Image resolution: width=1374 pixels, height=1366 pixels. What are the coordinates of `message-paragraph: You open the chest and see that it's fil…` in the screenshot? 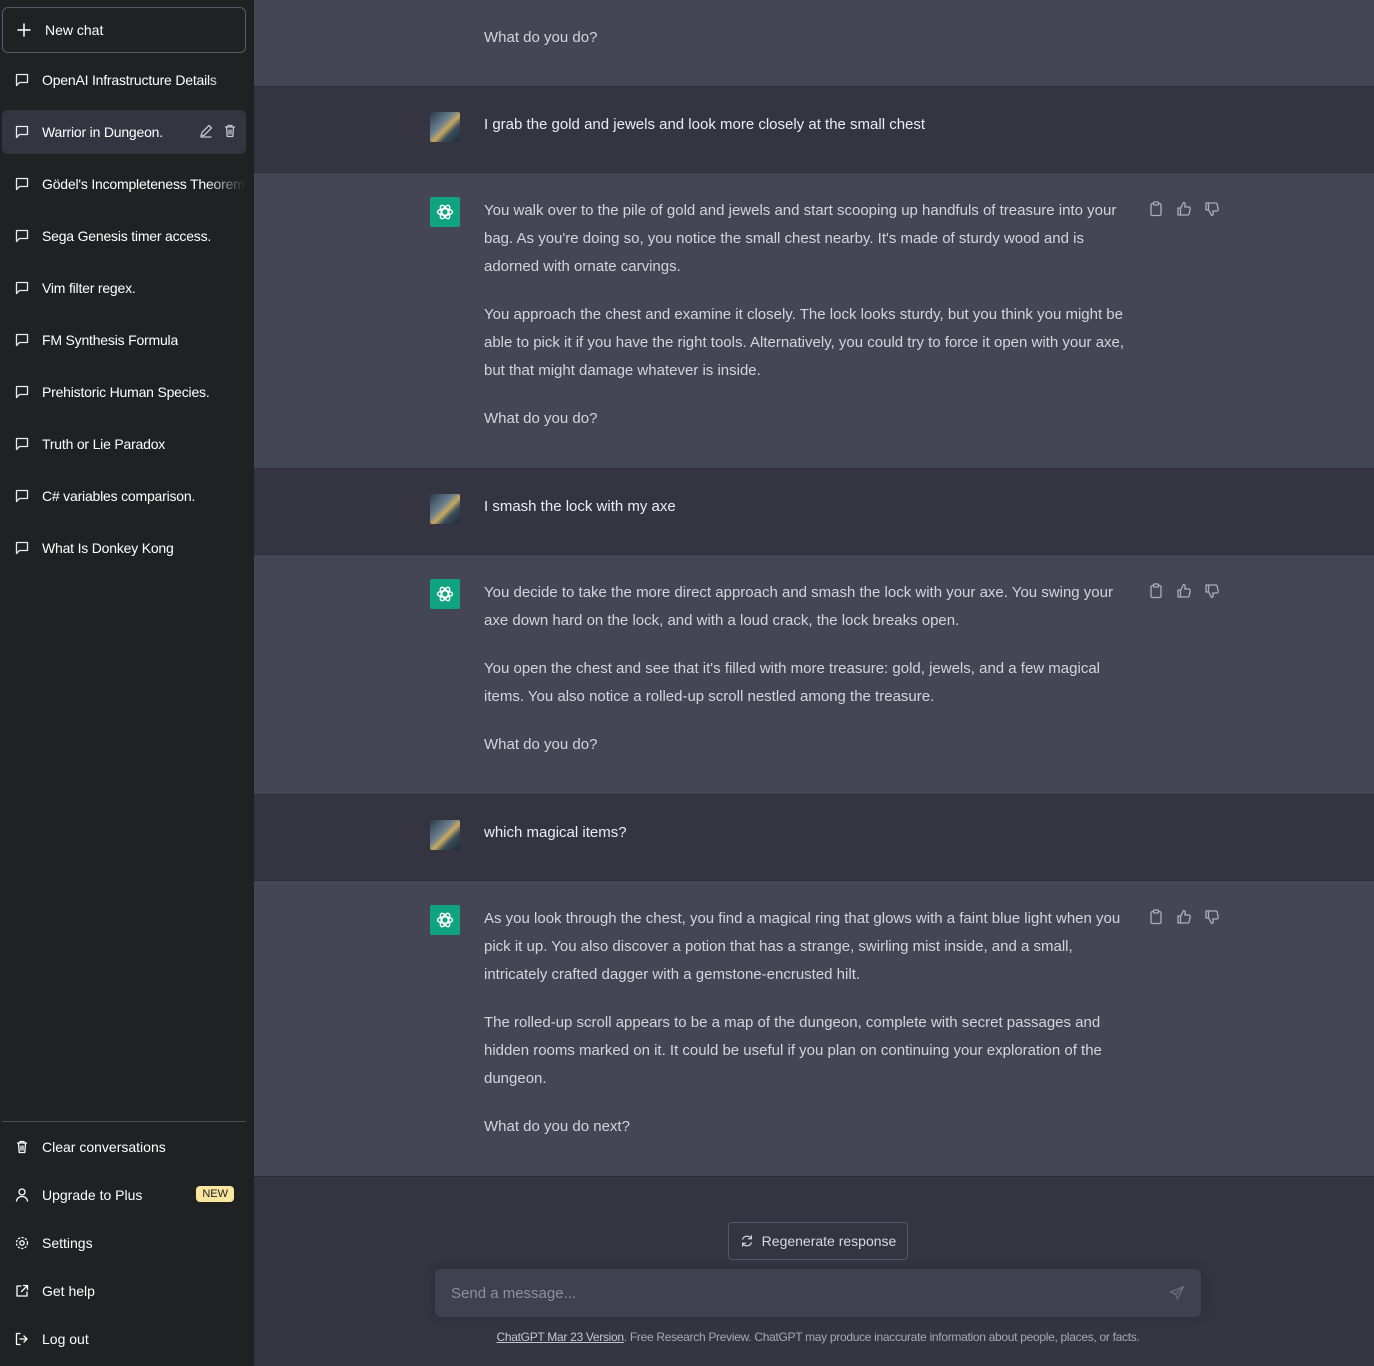 It's located at (792, 682).